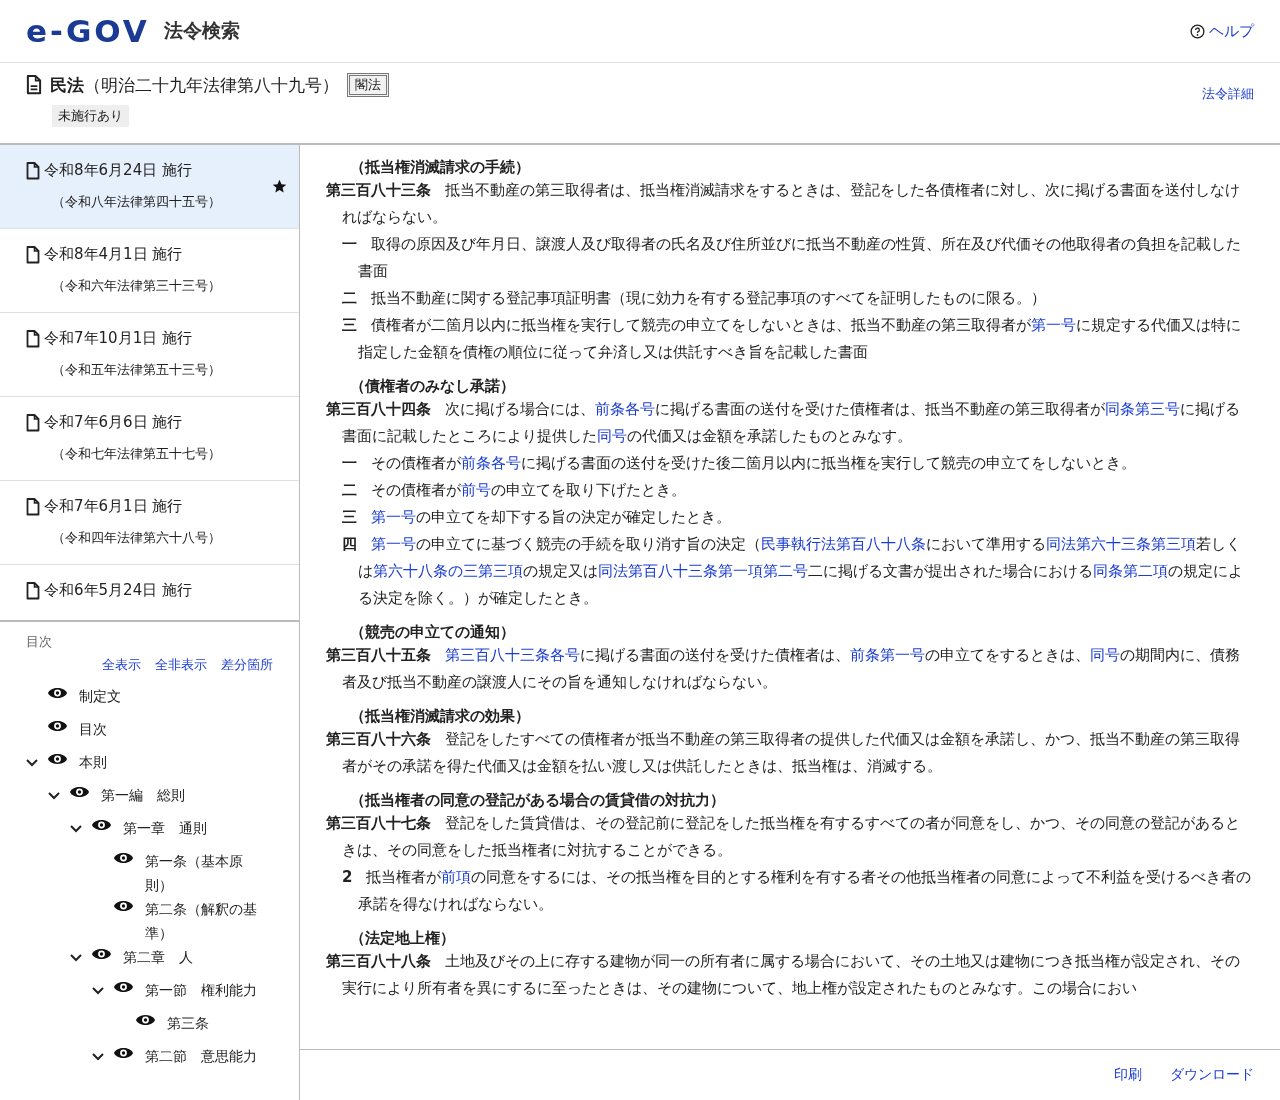  Describe the element at coordinates (149, 355) in the screenshot. I see `version-item: 令和7年10月1日 施行 （令和五年法律第五十三号）` at that location.